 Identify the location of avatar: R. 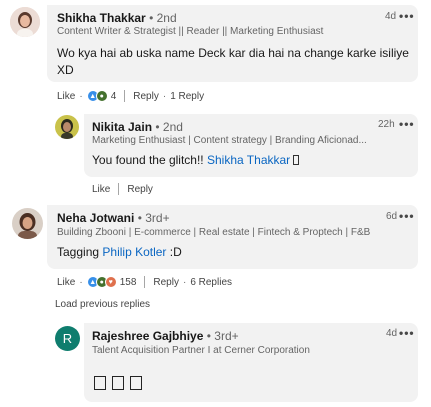
(67, 338).